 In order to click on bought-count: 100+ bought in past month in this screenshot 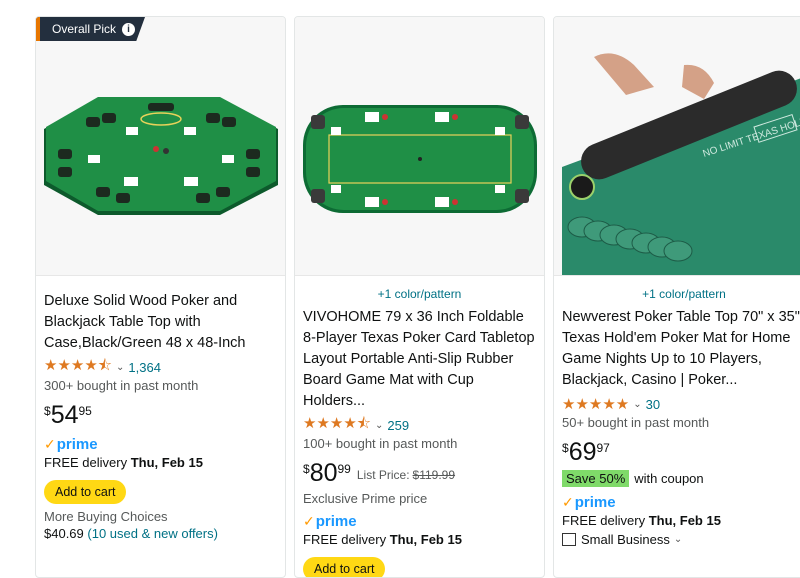, I will do `click(380, 443)`.